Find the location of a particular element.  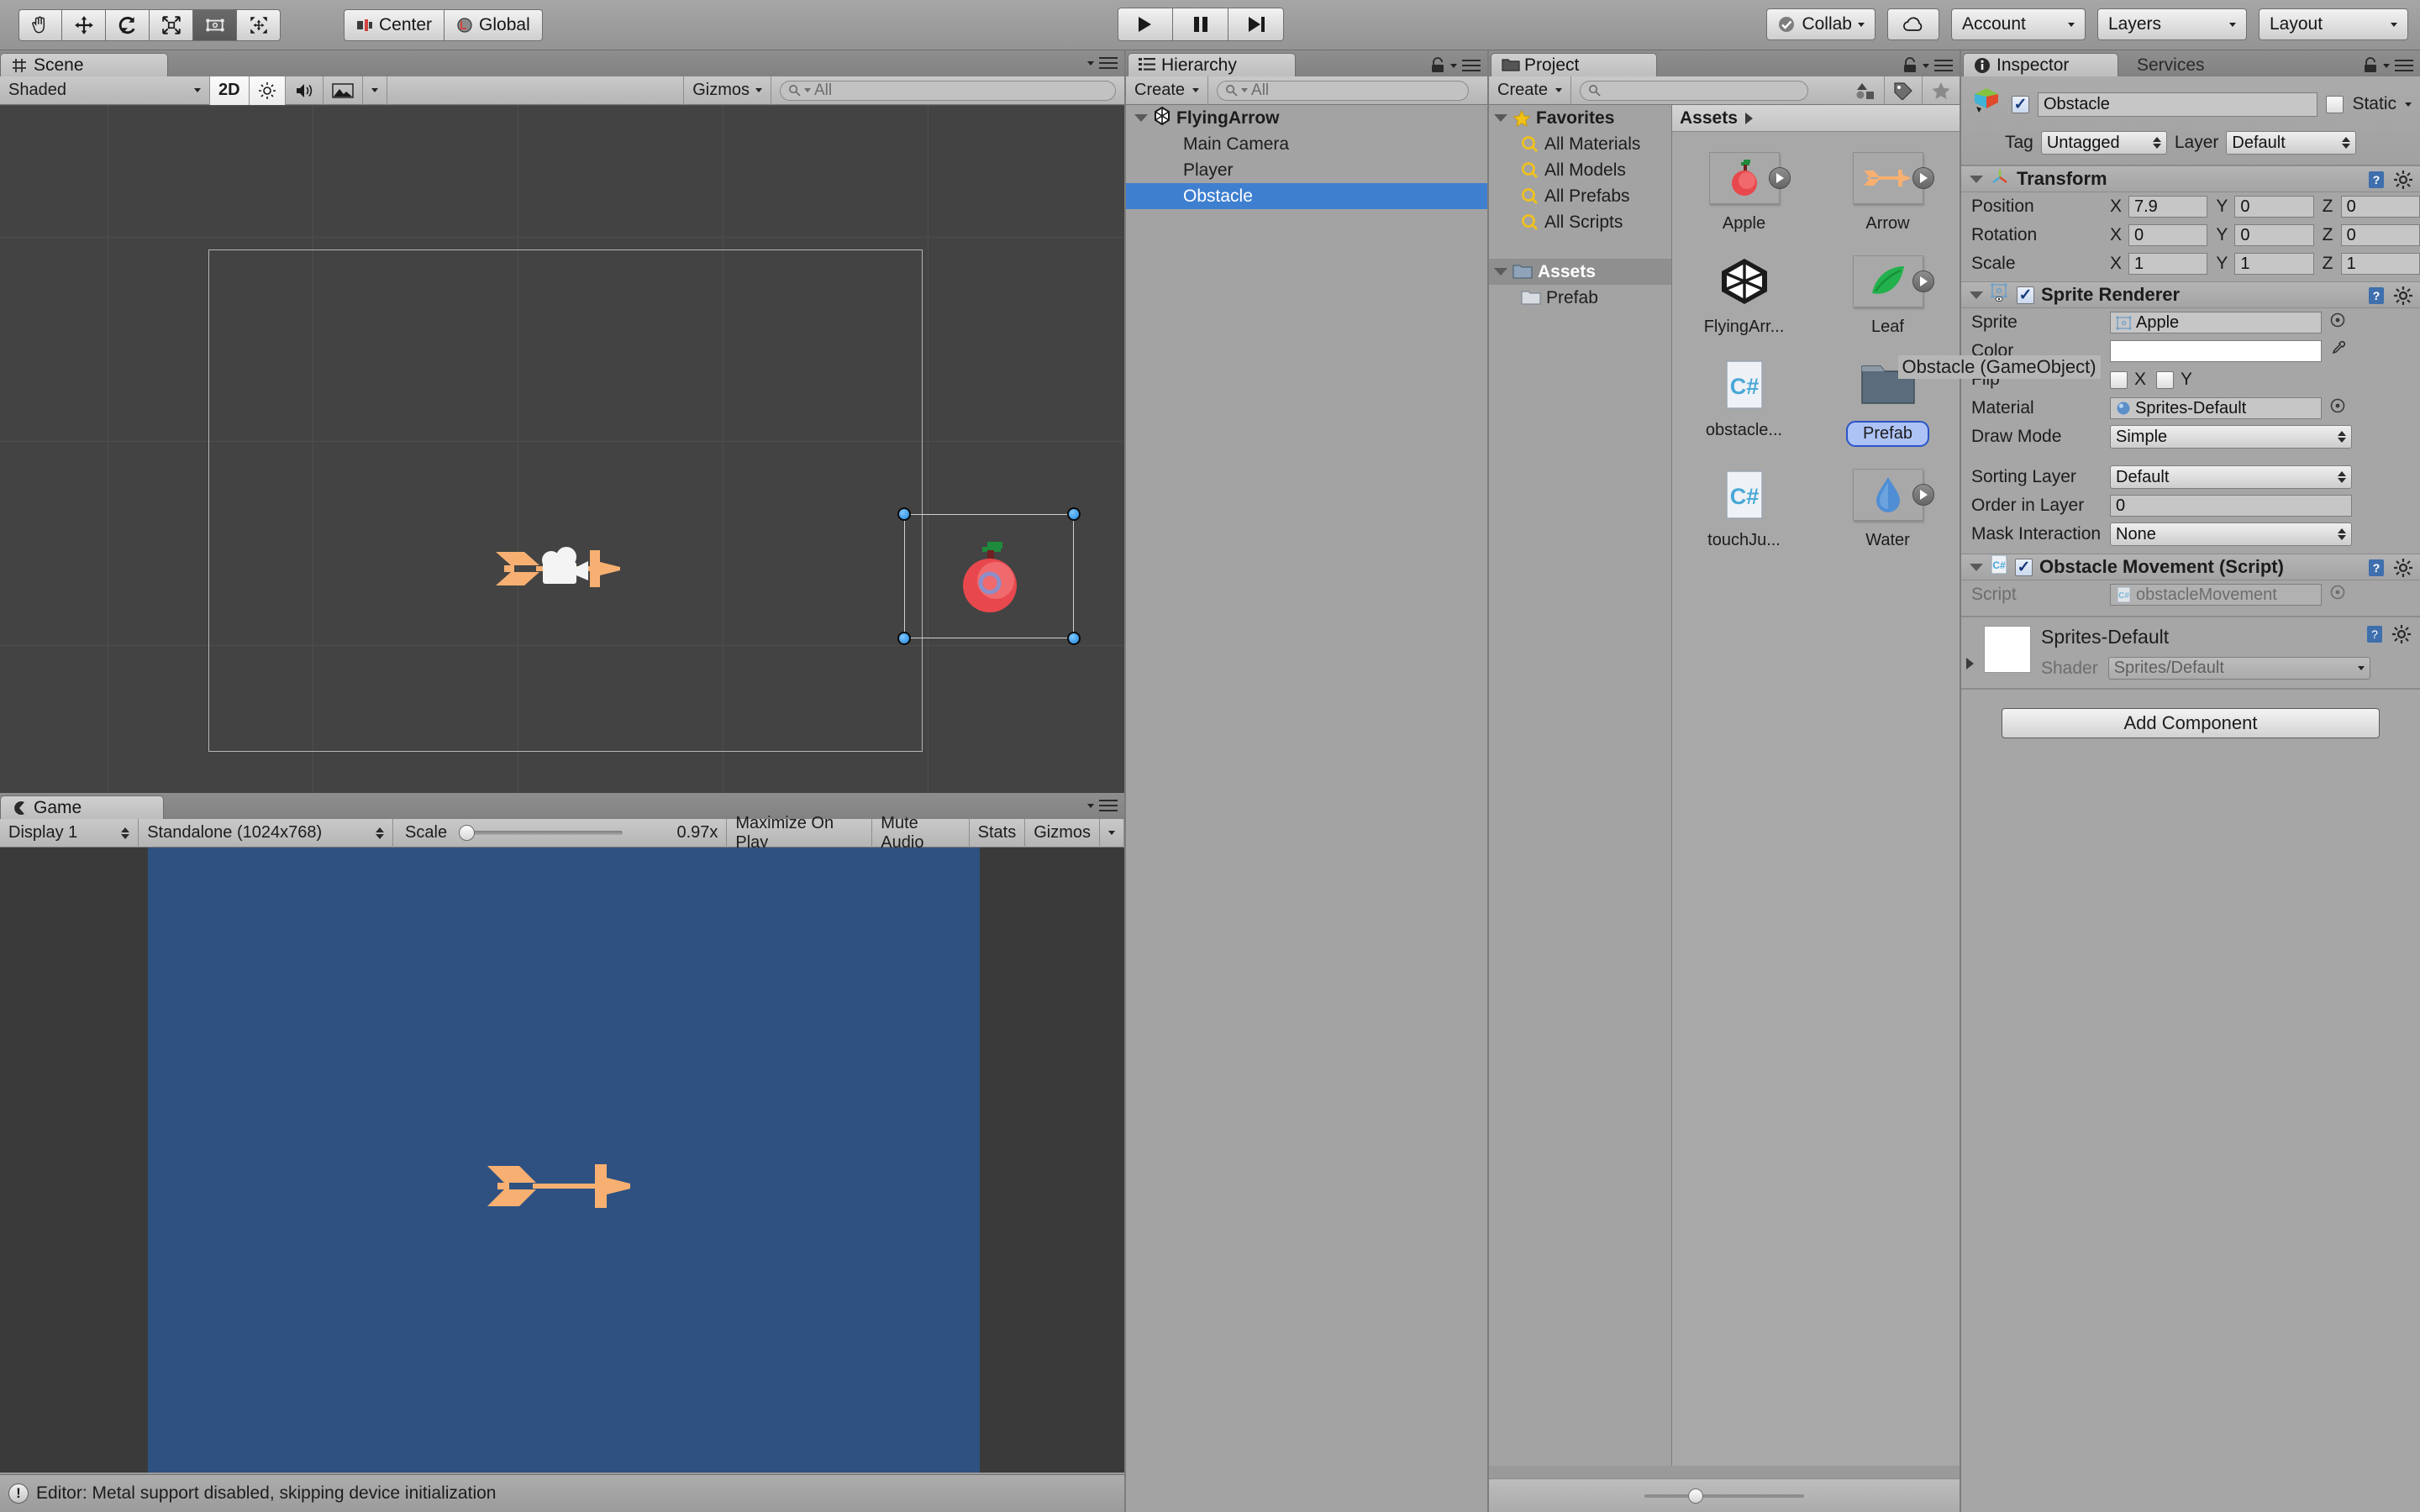

order-in-layer-input: 0 is located at coordinates (2231, 506).